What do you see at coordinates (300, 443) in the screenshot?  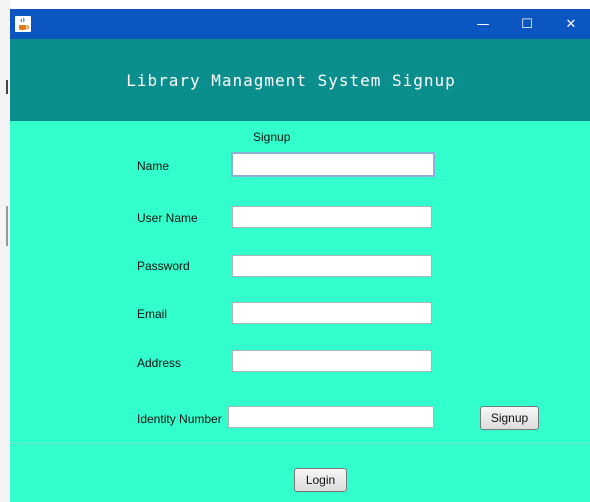 I see `divider` at bounding box center [300, 443].